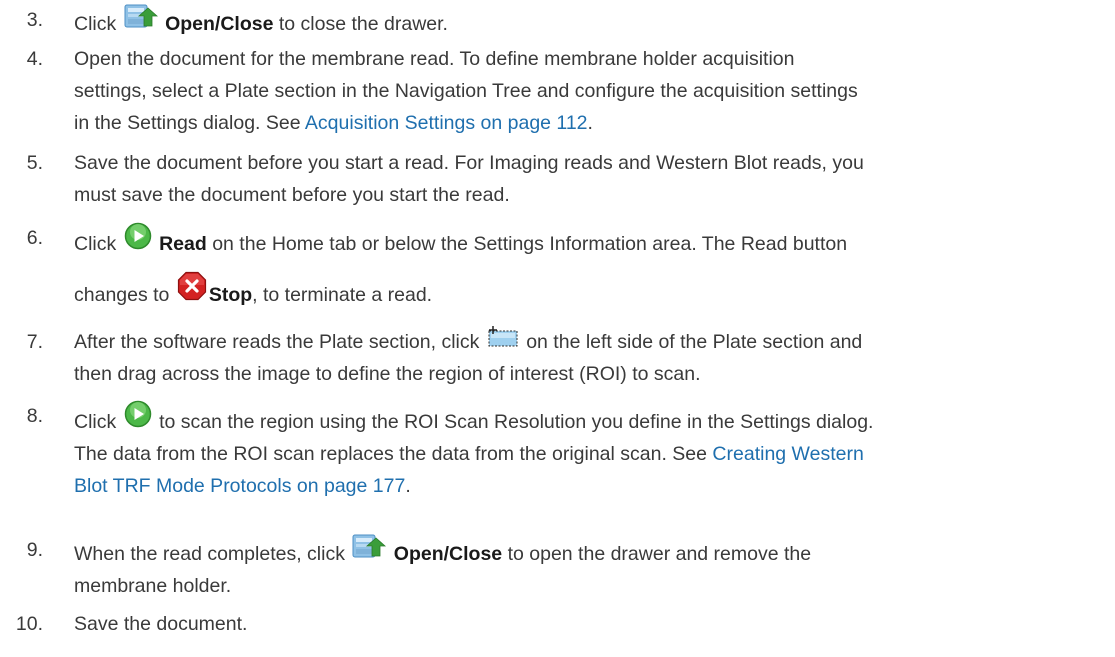 Image resolution: width=1115 pixels, height=657 pixels. I want to click on step-number: 6., so click(34, 238).